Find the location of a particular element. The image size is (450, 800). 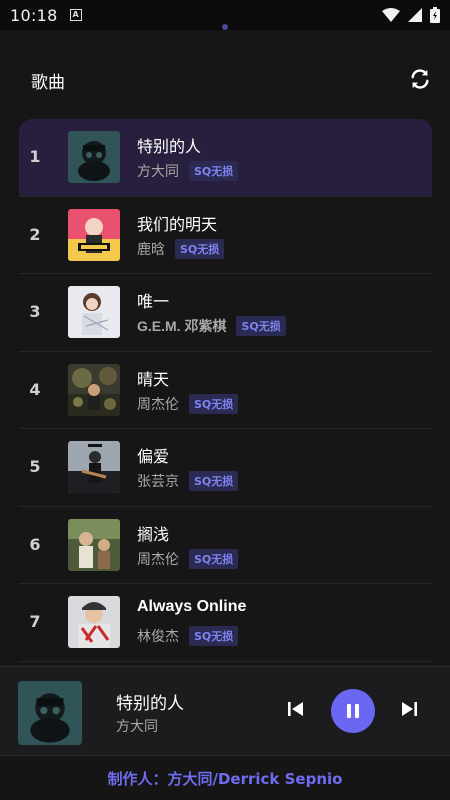

next-icon is located at coordinates (409, 709).